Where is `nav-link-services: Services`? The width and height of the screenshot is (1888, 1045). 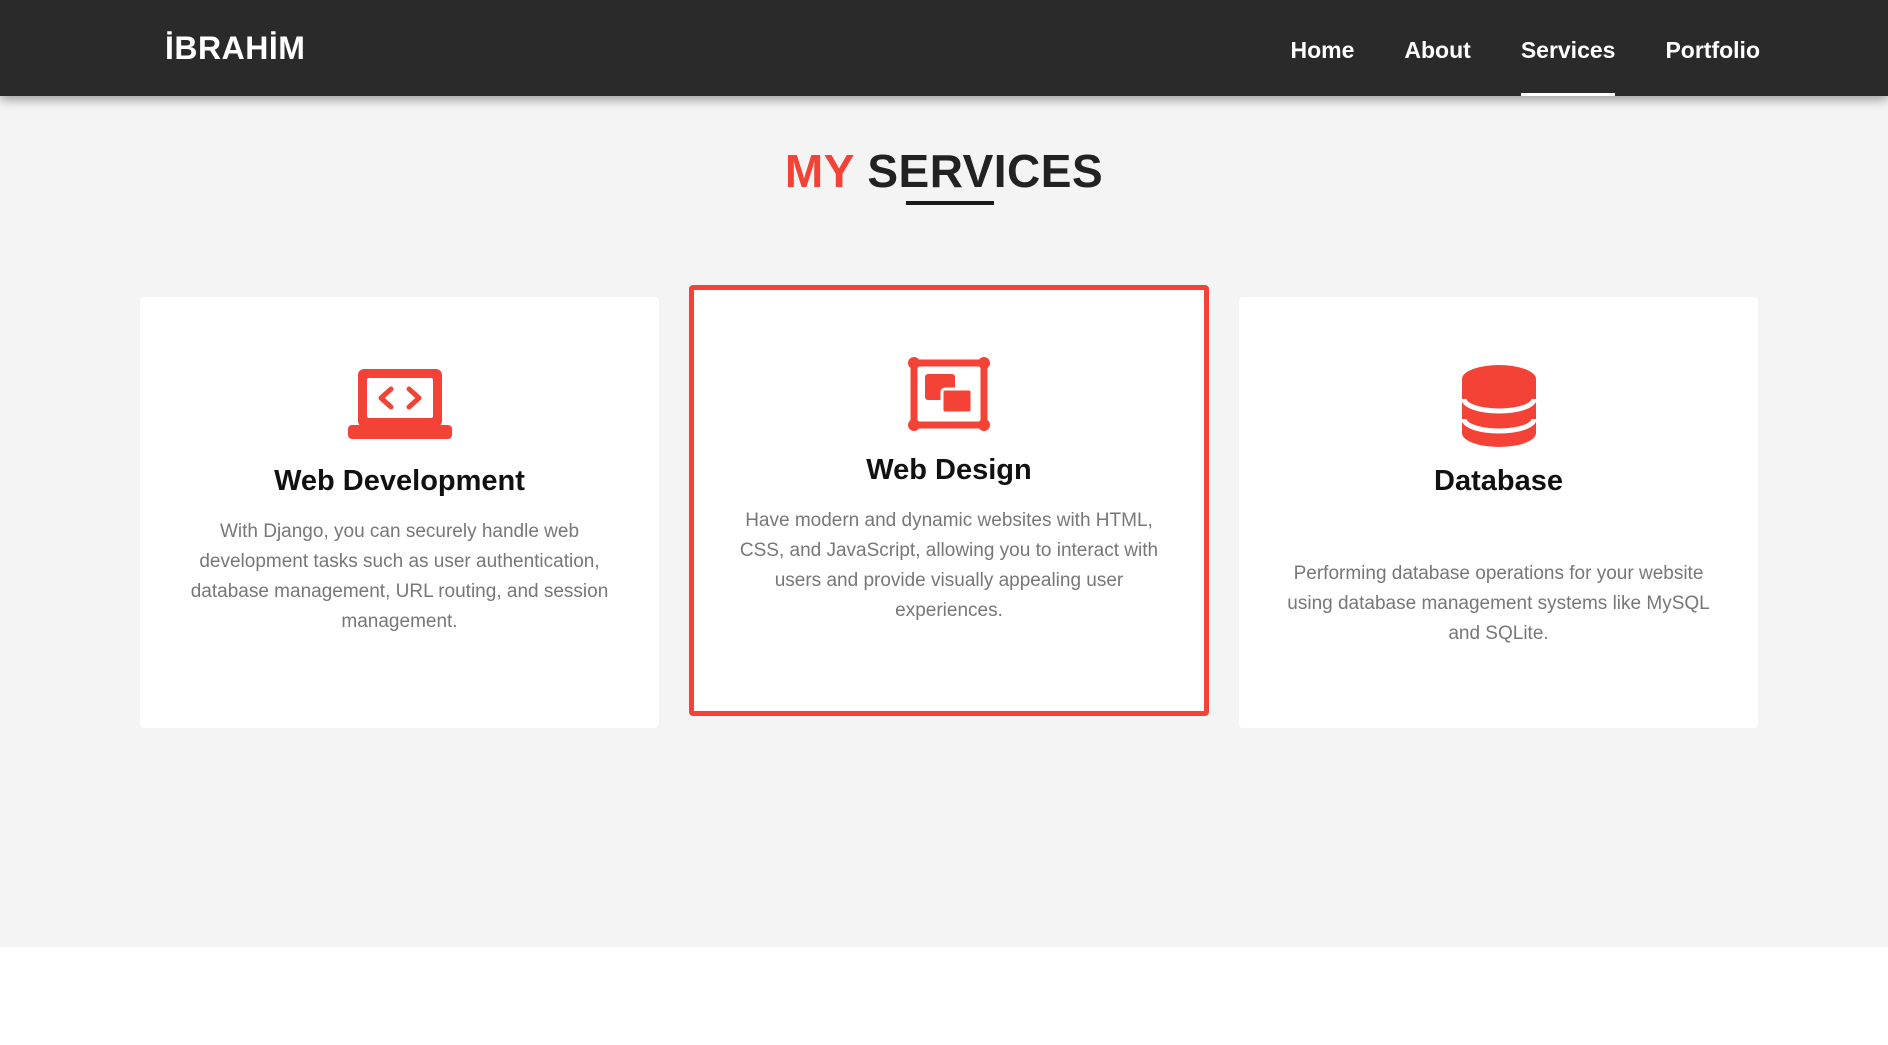 nav-link-services: Services is located at coordinates (1567, 48).